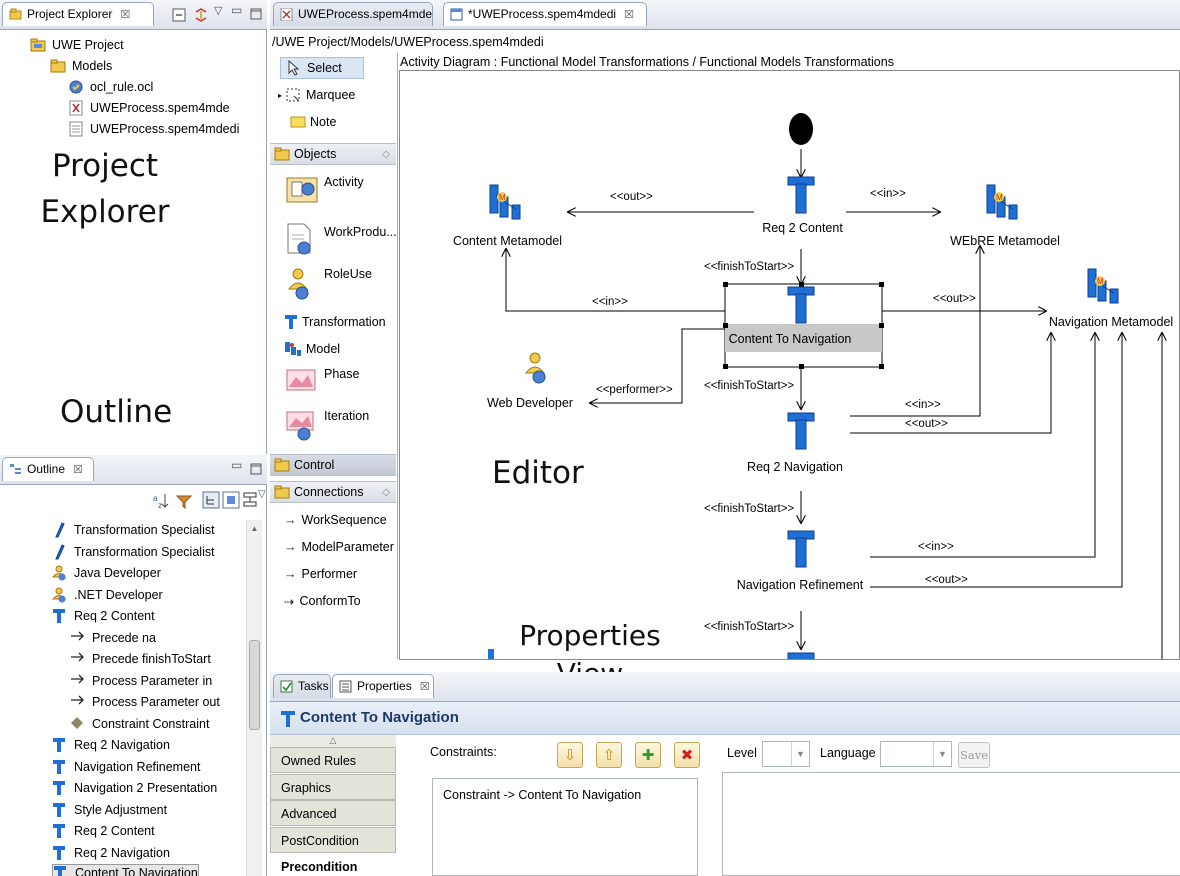 The width and height of the screenshot is (1180, 876). What do you see at coordinates (134, 788) in the screenshot?
I see `outline-item: Navigation 2 Presentation` at bounding box center [134, 788].